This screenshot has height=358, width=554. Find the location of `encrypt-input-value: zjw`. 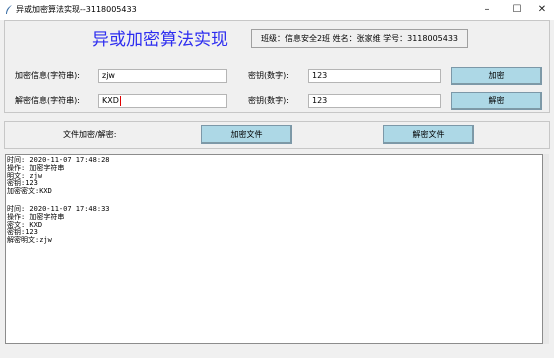

encrypt-input-value: zjw is located at coordinates (108, 75).